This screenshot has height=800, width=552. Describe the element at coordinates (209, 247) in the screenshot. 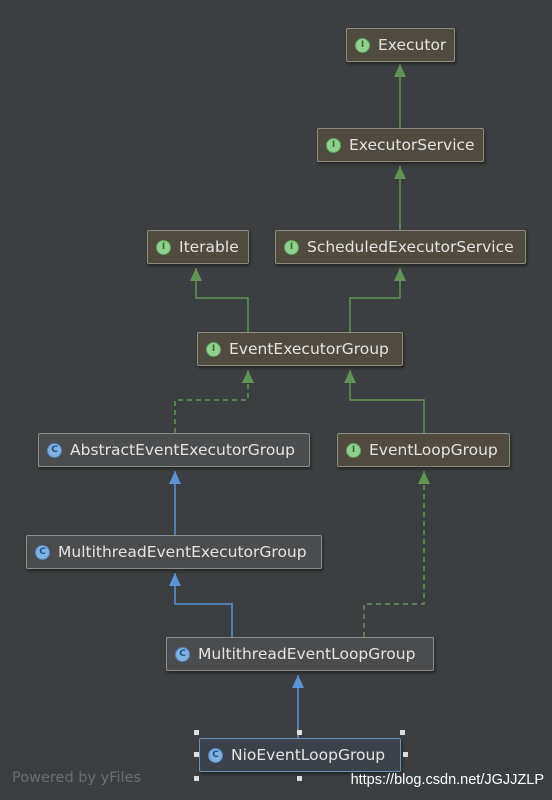

I see `node-label: Iterable` at that location.